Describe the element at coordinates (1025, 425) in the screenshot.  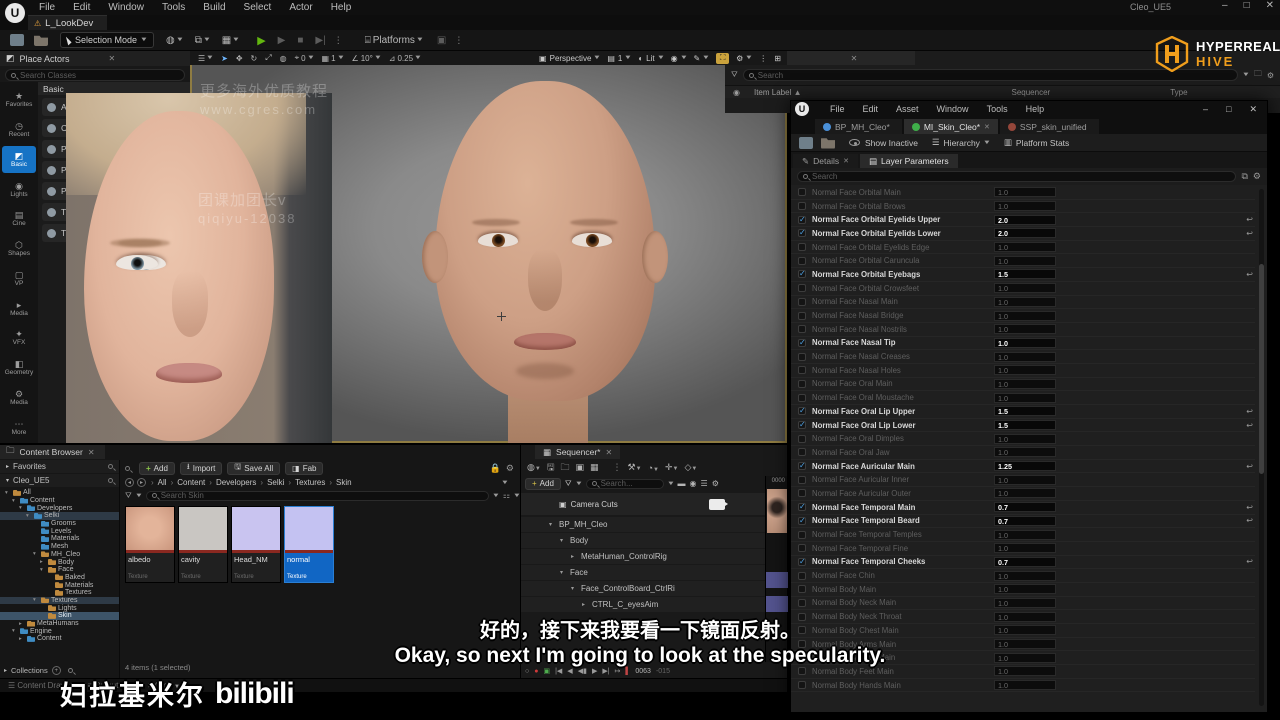
I see `parameter-value-field: 1.5` at that location.